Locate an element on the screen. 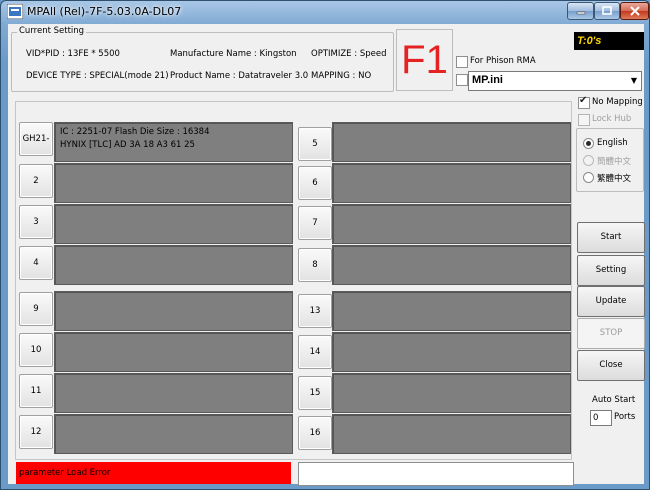 The height and width of the screenshot is (490, 650). port-button-11: 11 is located at coordinates (36, 391).